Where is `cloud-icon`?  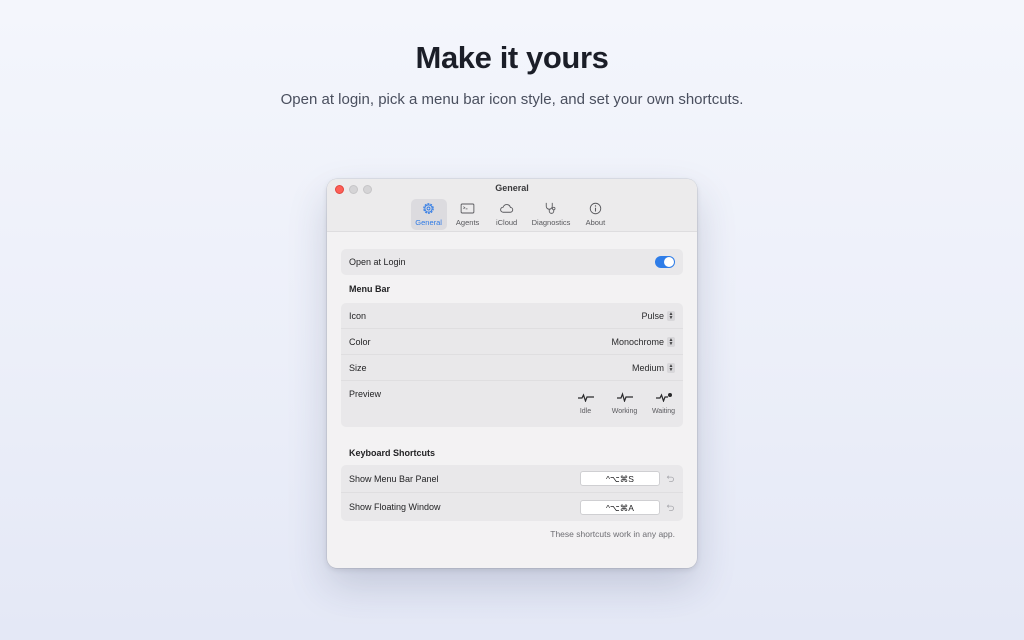
cloud-icon is located at coordinates (507, 208).